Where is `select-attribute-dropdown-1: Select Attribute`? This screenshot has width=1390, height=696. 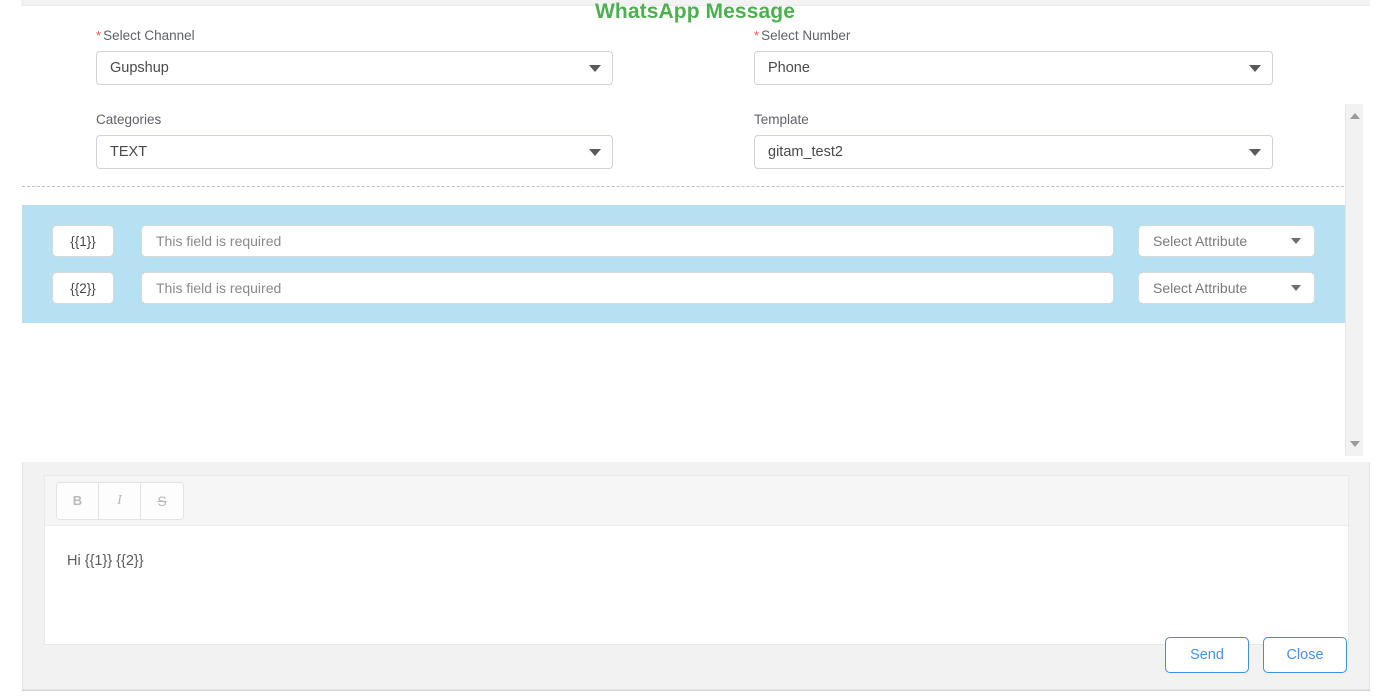 select-attribute-dropdown-1: Select Attribute is located at coordinates (1226, 241).